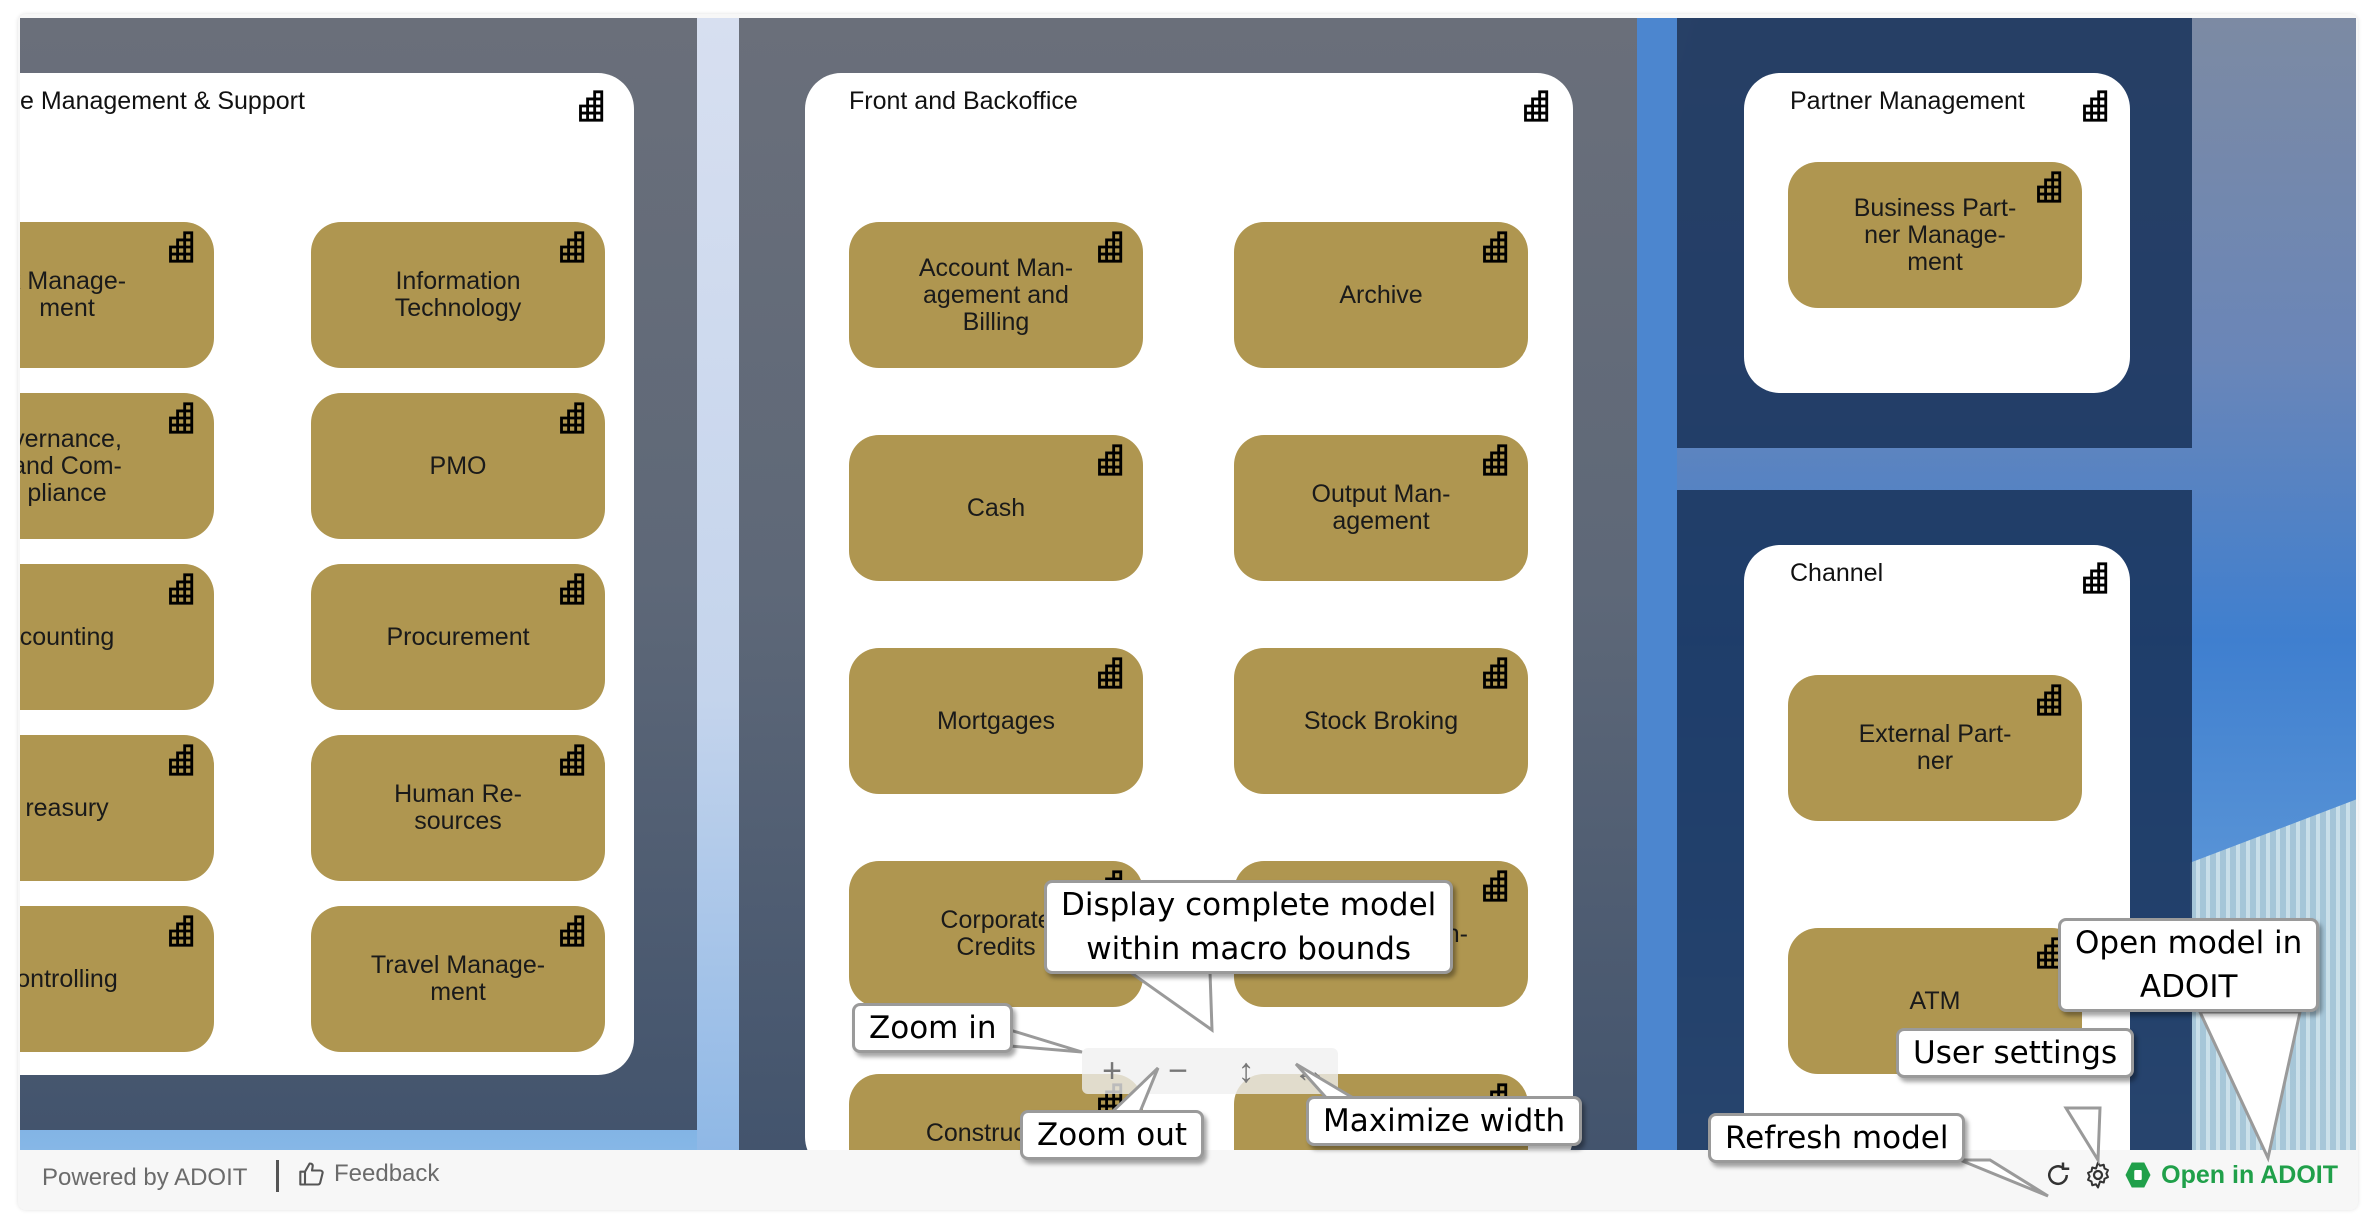 The height and width of the screenshot is (1219, 2375). I want to click on callout-zoom-out: Zoom out, so click(1112, 1135).